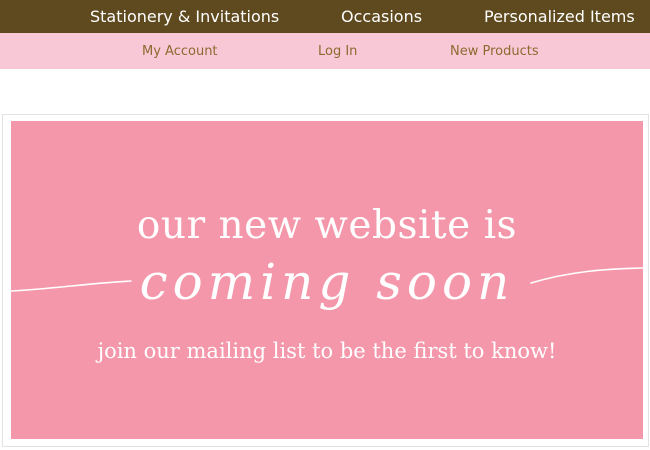  What do you see at coordinates (327, 225) in the screenshot?
I see `banner-headline: our new website is` at bounding box center [327, 225].